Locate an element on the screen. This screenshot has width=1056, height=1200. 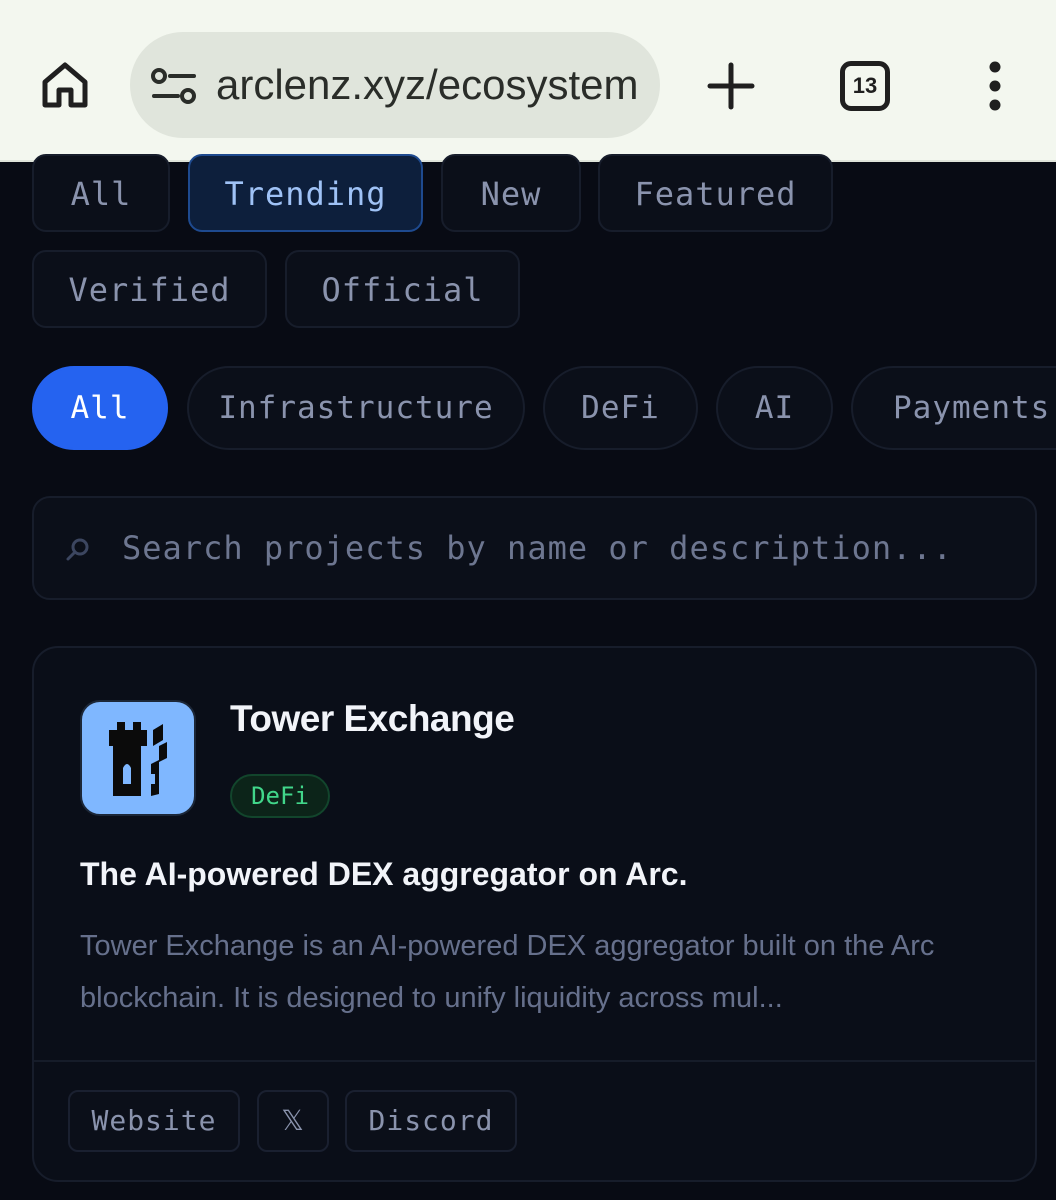
tab-count: 13 is located at coordinates (865, 85).